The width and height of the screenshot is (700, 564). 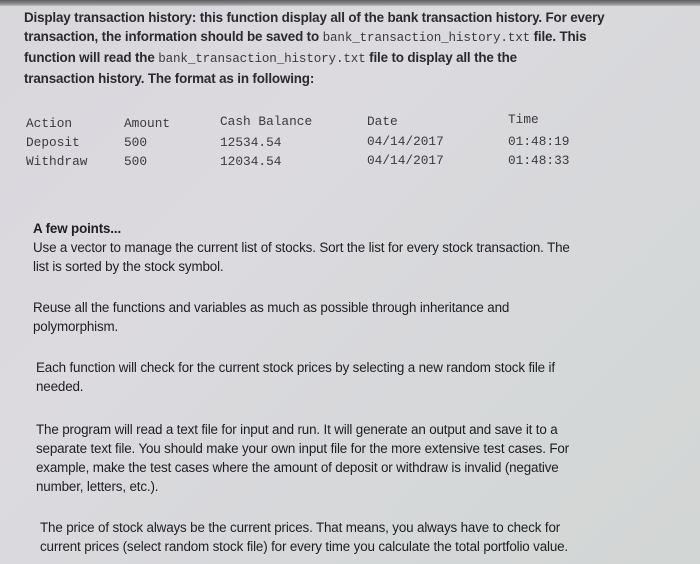 I want to click on header-date: Date, so click(x=382, y=121).